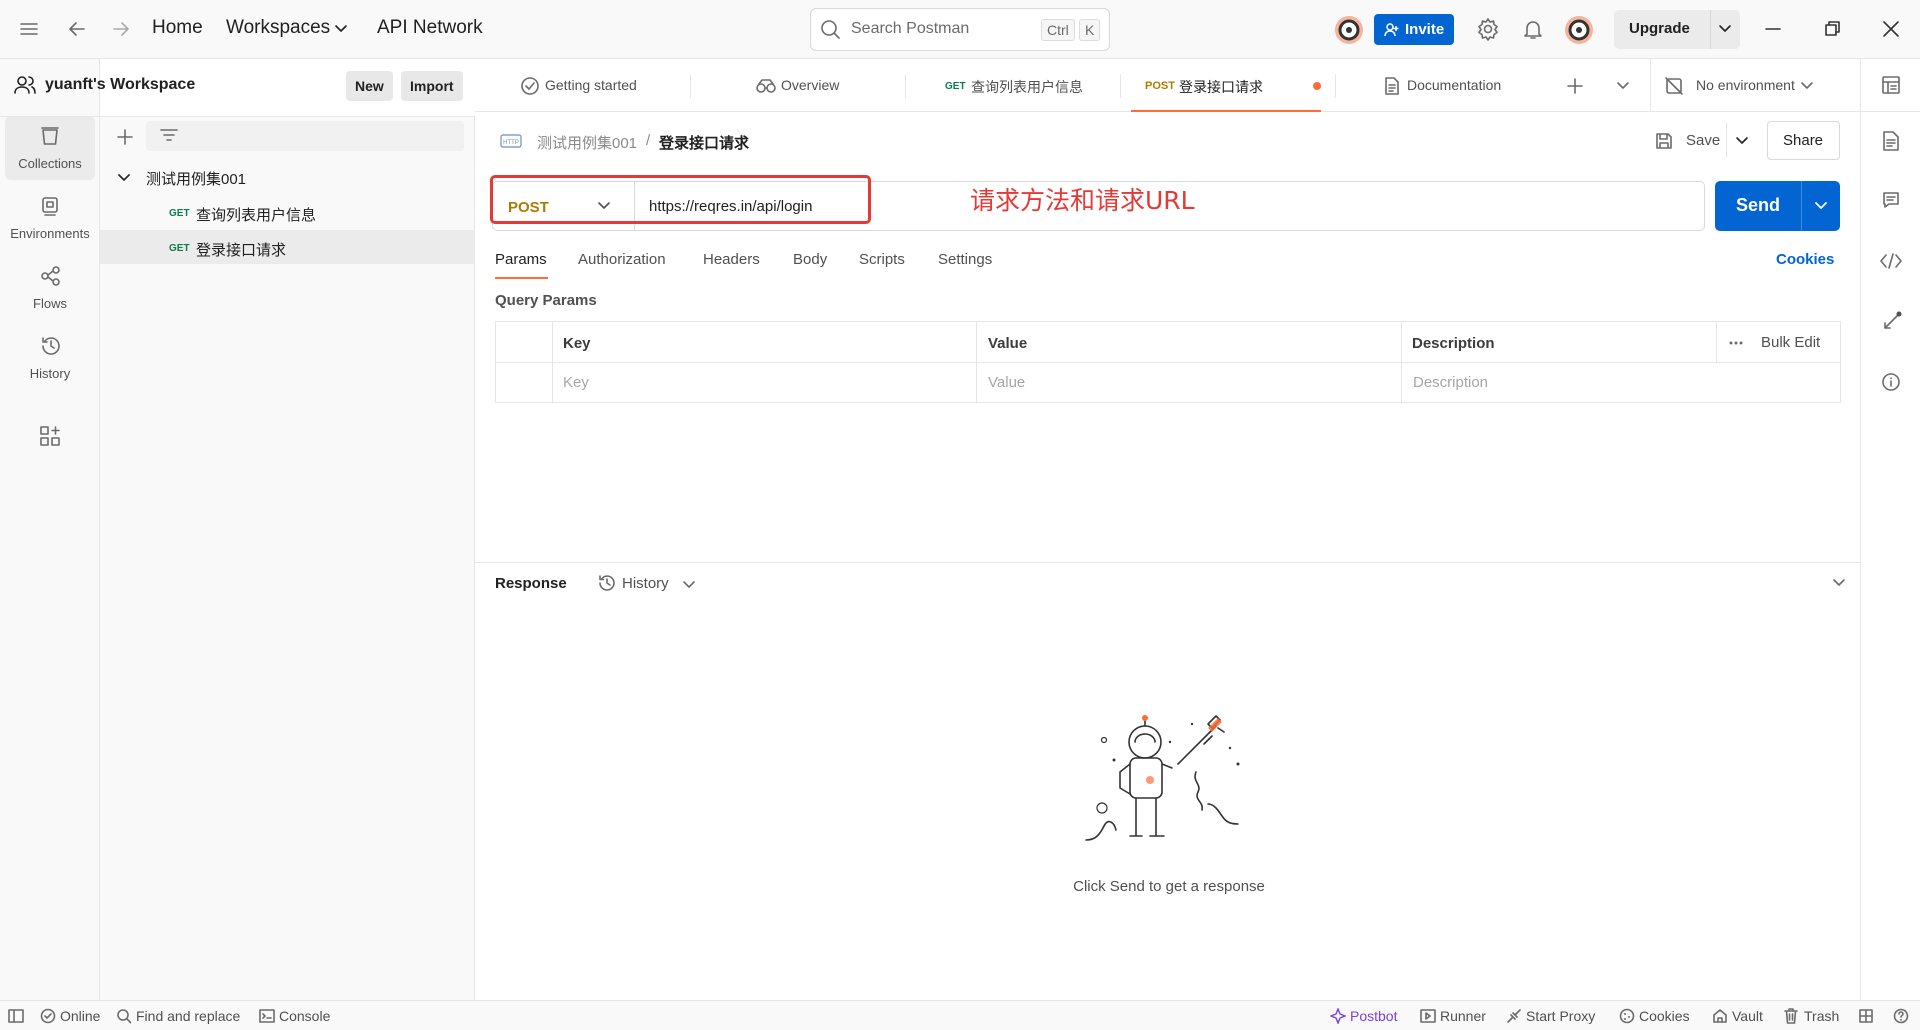  Describe the element at coordinates (645, 583) in the screenshot. I see `response-history-button: History` at that location.